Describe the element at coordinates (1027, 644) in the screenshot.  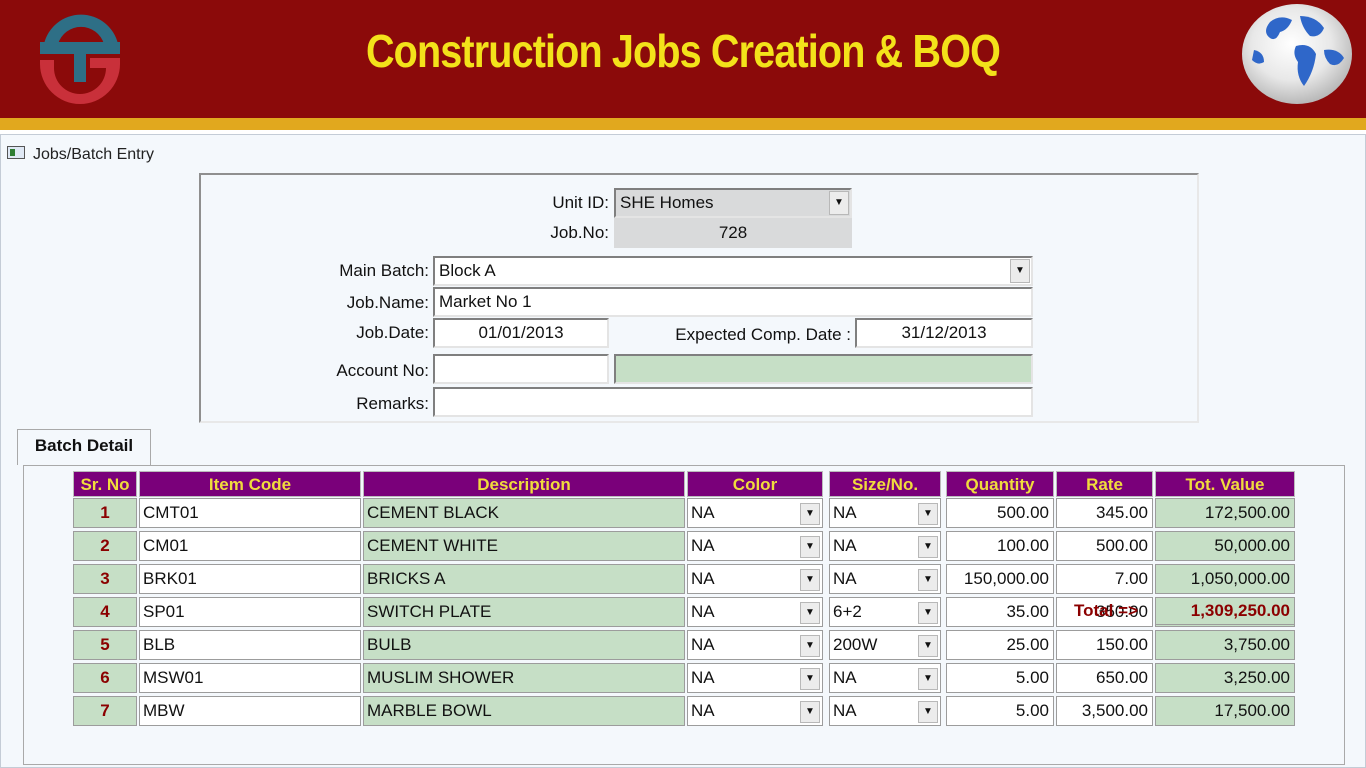
I see `quantity-cell-text: 25.00` at that location.